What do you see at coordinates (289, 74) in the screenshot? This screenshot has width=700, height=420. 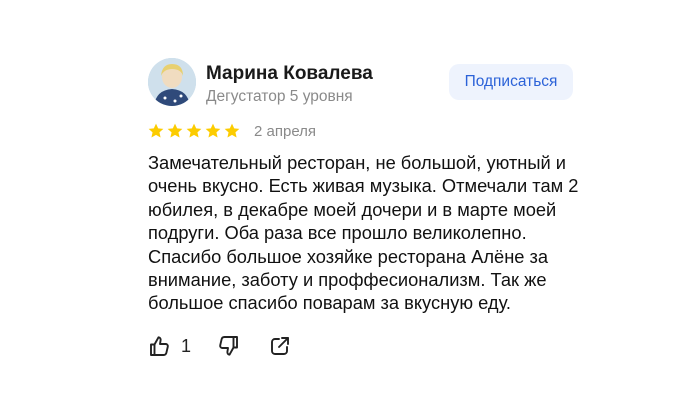 I see `author-name: Марина Ковалева` at bounding box center [289, 74].